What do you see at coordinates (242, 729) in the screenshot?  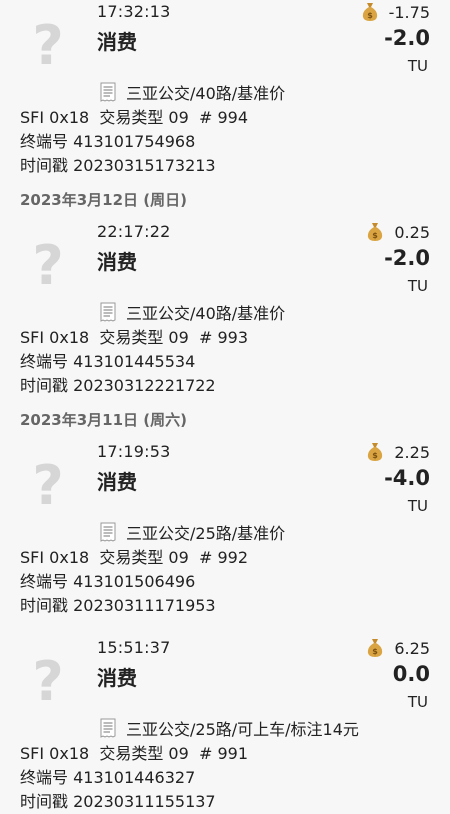 I see `merchant-name: 三亚公交/25路/可上车/标注14元` at bounding box center [242, 729].